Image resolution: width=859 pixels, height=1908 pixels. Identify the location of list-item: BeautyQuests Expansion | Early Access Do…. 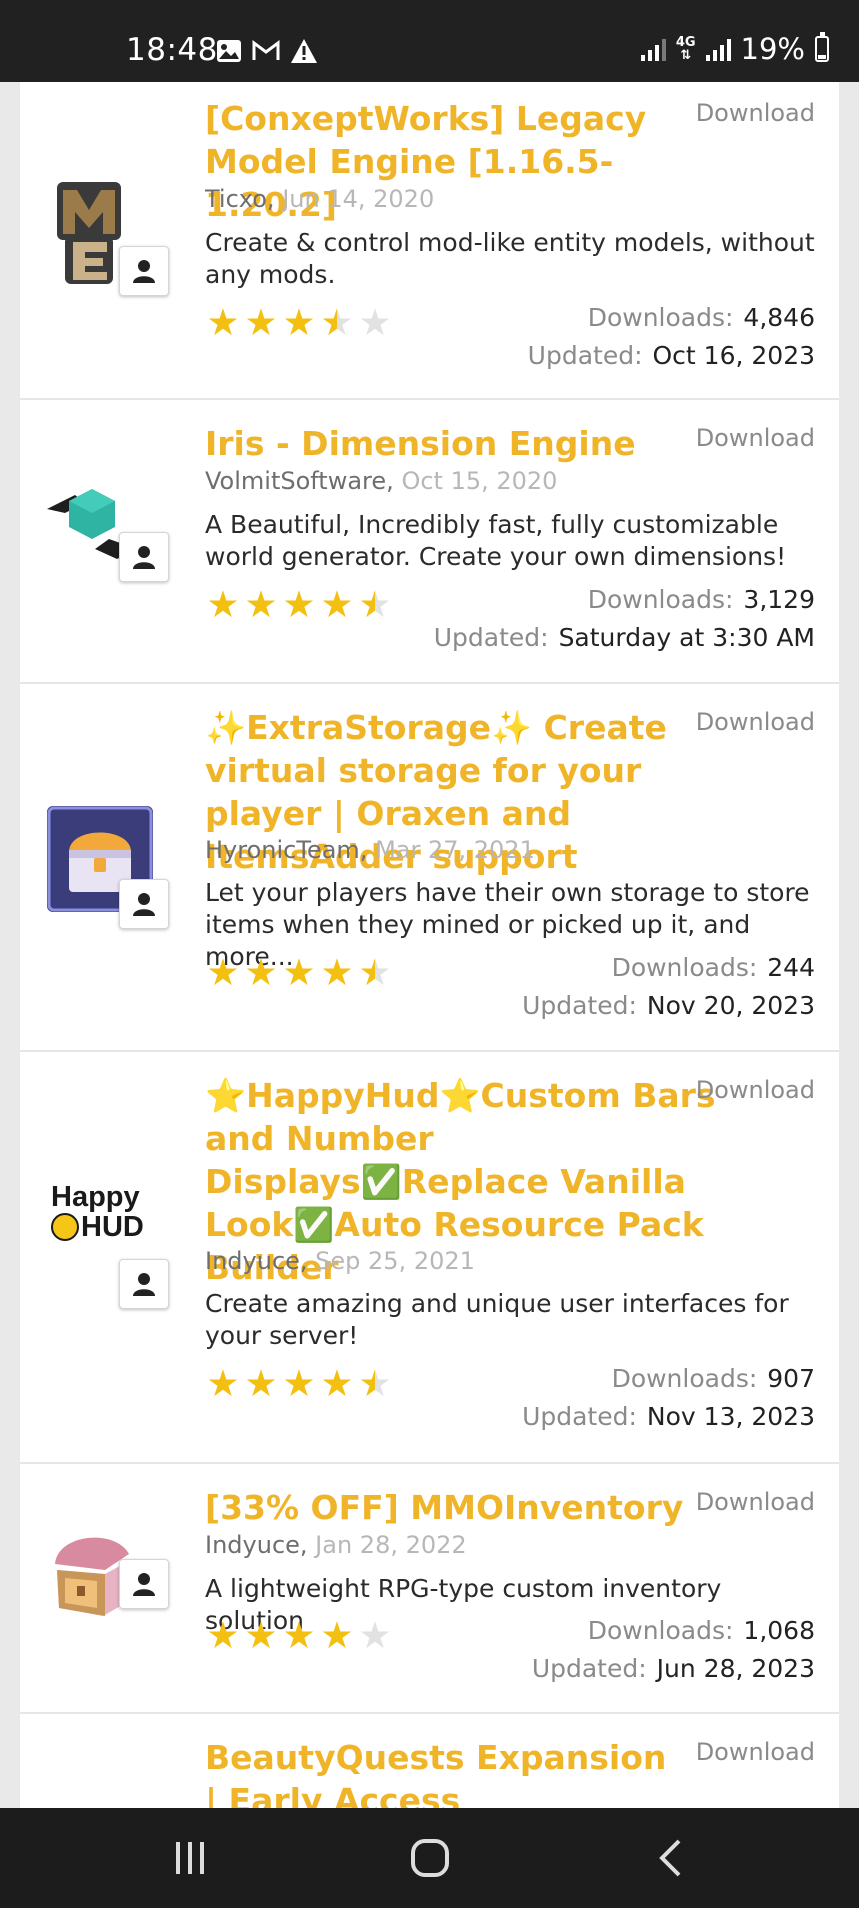
(429, 1761).